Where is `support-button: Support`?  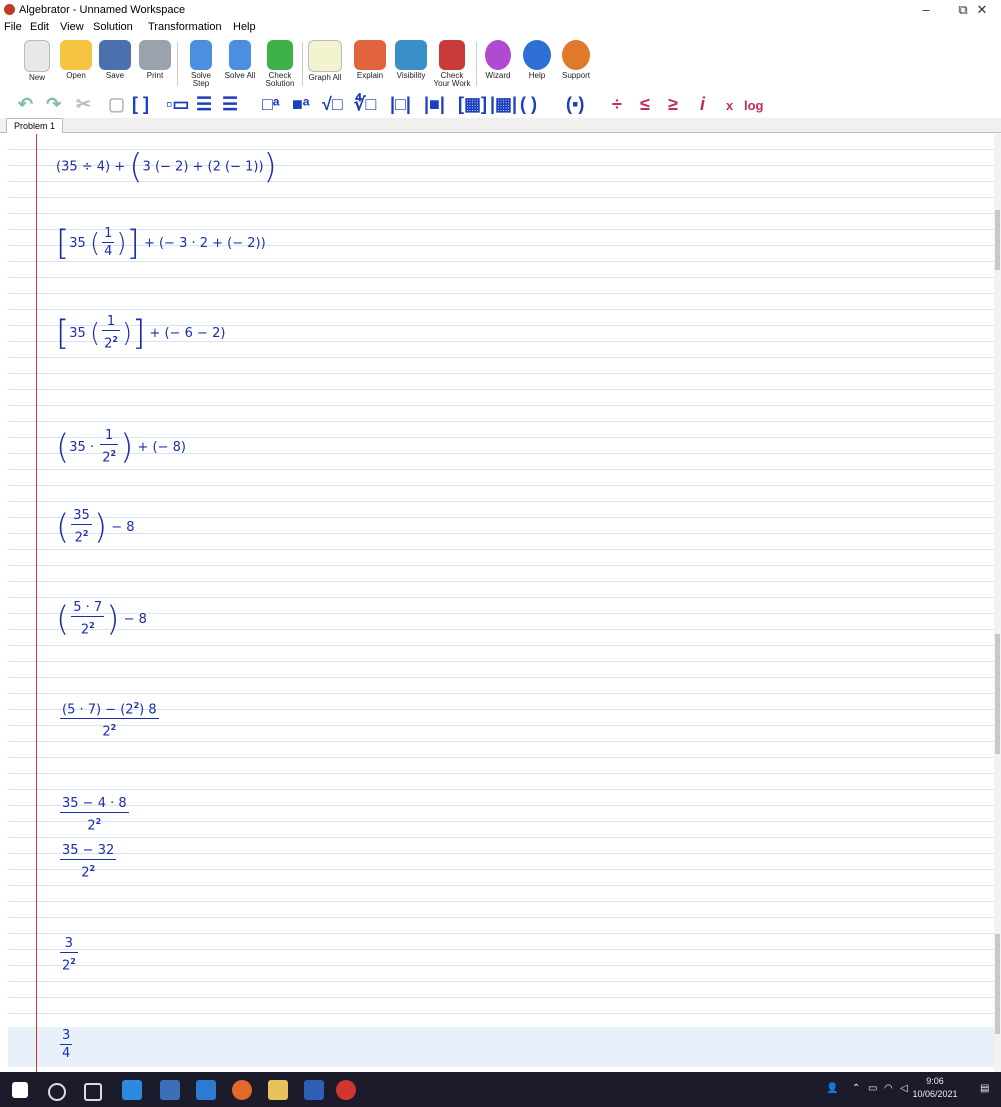 support-button: Support is located at coordinates (576, 64).